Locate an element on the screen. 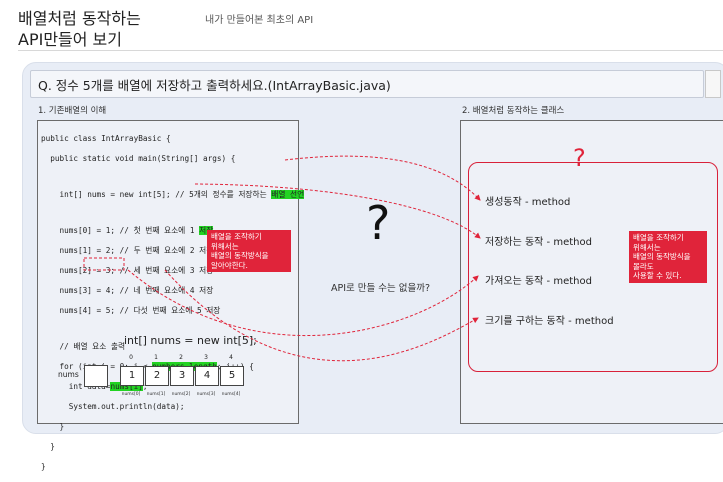 The image size is (723, 482). arrow-to-get is located at coordinates (303, 303).